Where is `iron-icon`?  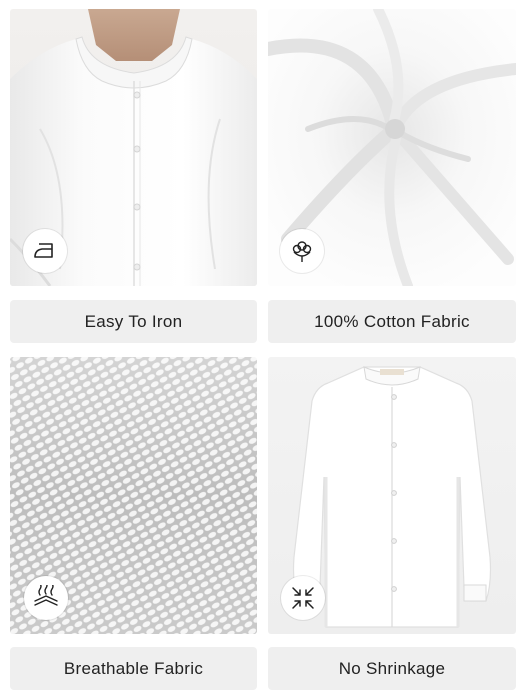 iron-icon is located at coordinates (45, 251).